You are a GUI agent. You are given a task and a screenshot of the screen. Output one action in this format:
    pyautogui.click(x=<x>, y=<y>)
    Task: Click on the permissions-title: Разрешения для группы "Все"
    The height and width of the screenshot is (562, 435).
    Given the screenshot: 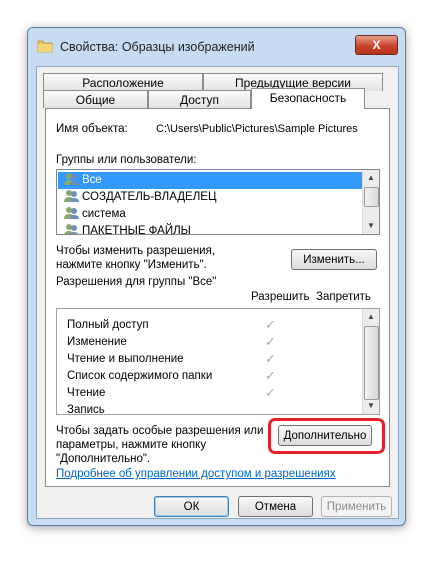 What is the action you would take?
    pyautogui.click(x=136, y=282)
    